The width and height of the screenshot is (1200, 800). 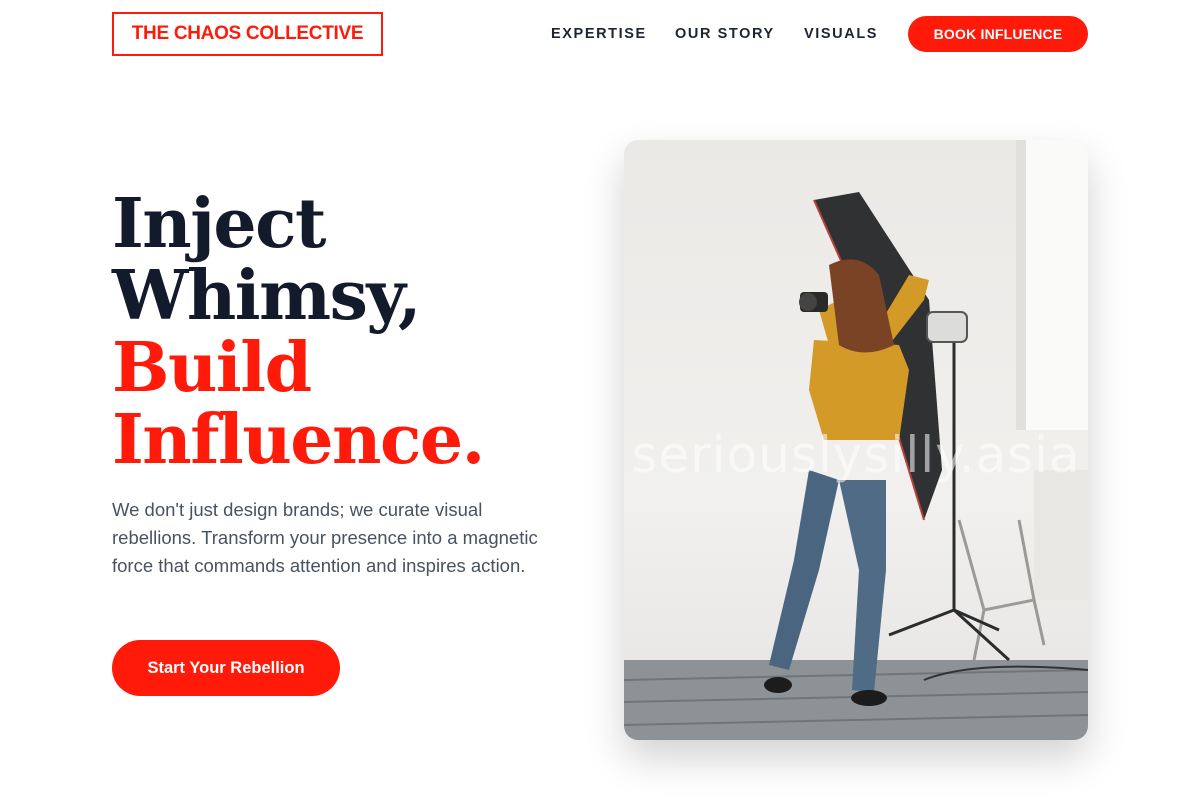 I want to click on hero-headline: Inject Whimsy, Build Influence., so click(x=347, y=332).